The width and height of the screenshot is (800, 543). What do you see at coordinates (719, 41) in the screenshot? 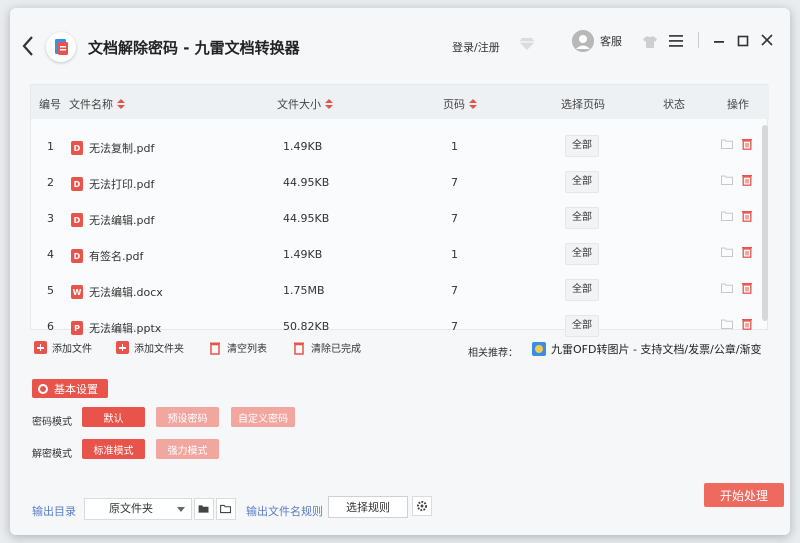
I see `minimize-icon` at bounding box center [719, 41].